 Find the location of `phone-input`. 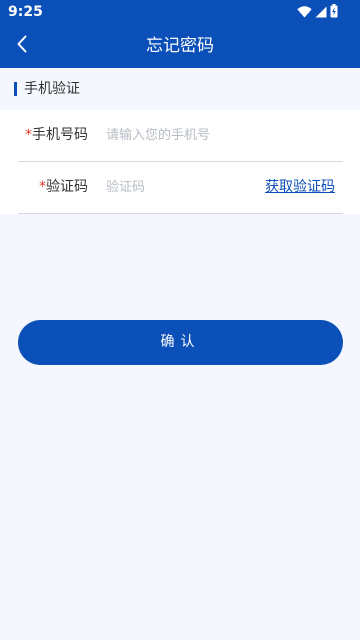

phone-input is located at coordinates (221, 135).